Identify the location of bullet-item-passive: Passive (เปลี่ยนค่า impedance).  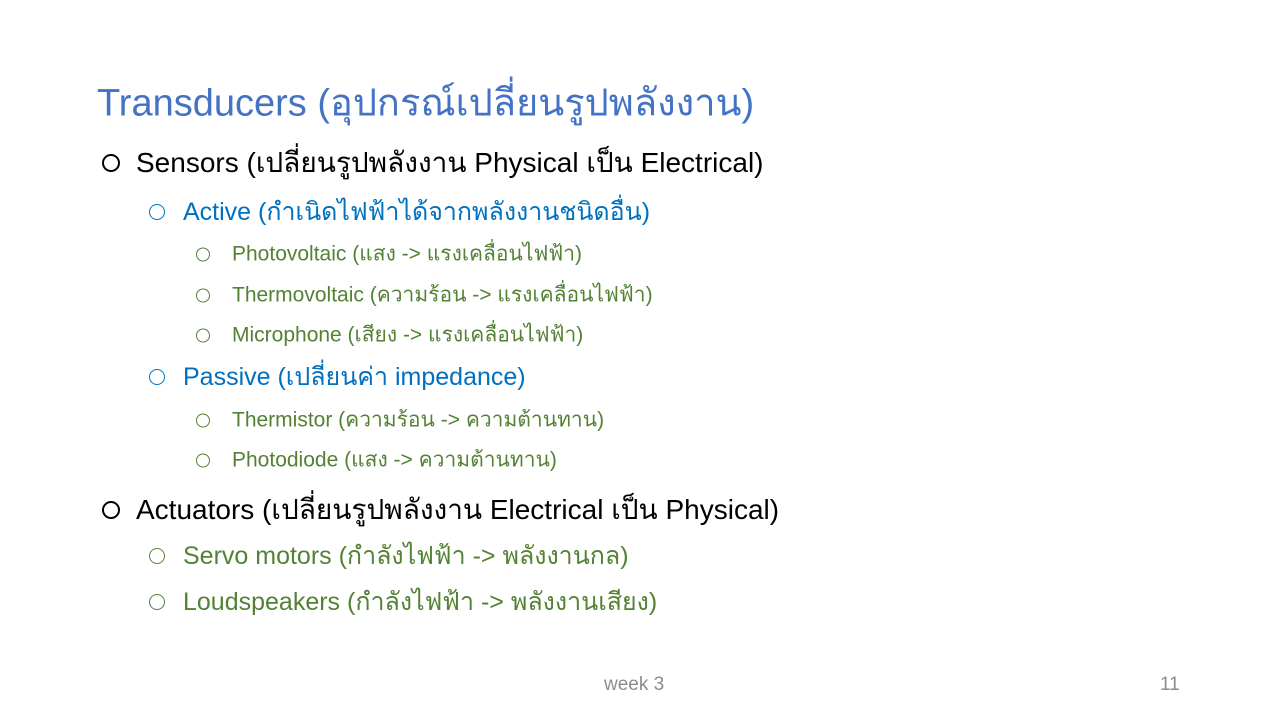
(337, 377).